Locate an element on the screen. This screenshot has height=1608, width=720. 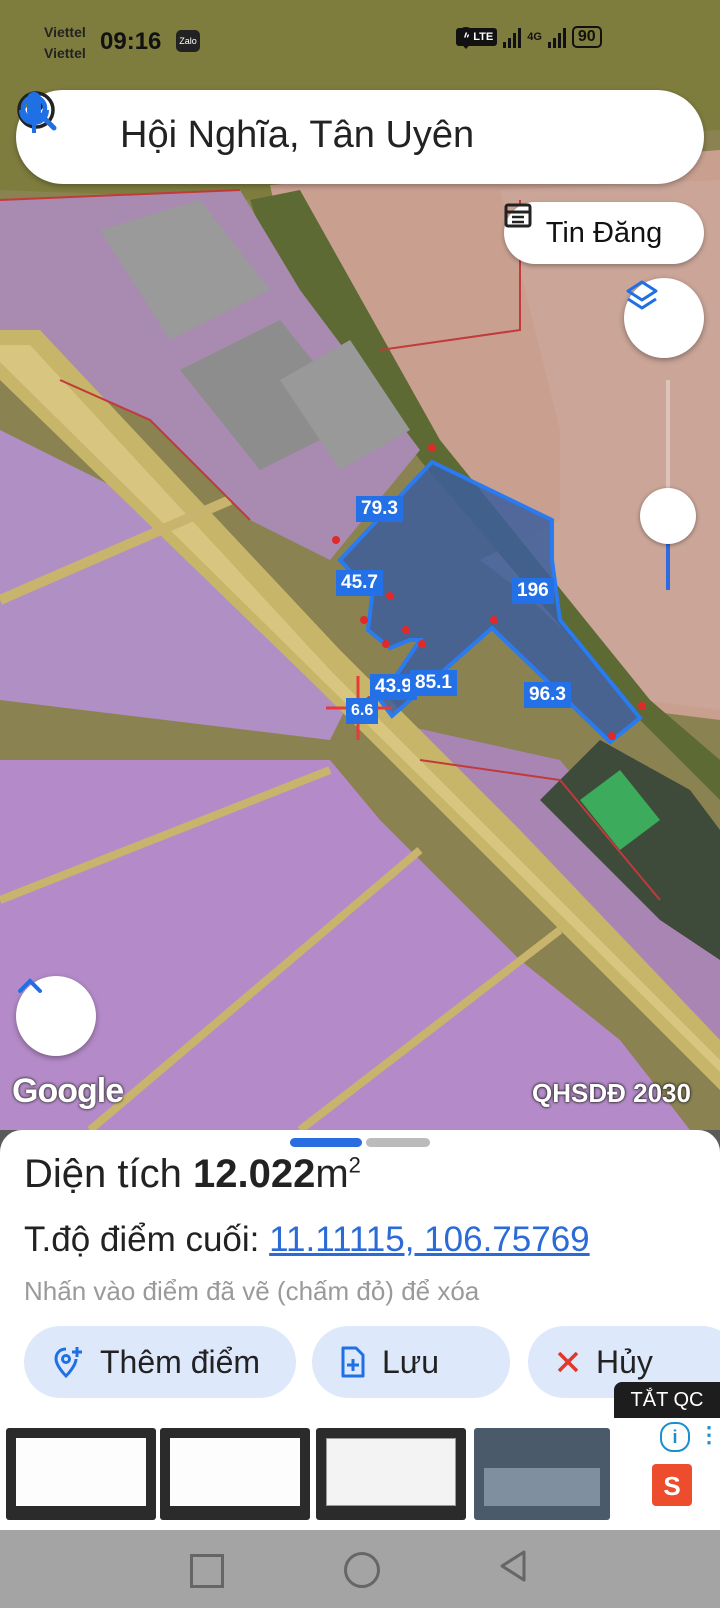
layers-button is located at coordinates (664, 318).